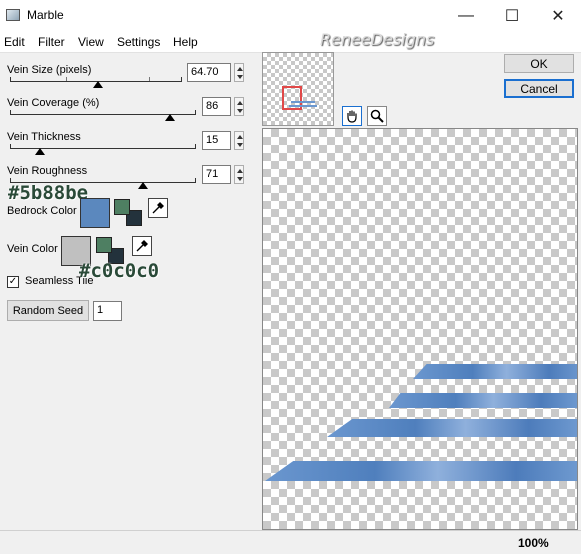  What do you see at coordinates (122, 207) in the screenshot?
I see `bedrock-fg-color-swatch` at bounding box center [122, 207].